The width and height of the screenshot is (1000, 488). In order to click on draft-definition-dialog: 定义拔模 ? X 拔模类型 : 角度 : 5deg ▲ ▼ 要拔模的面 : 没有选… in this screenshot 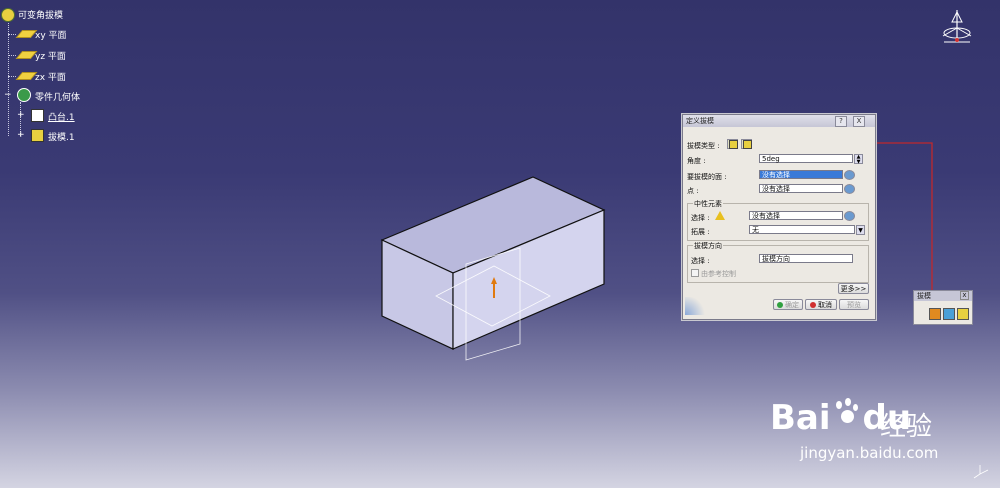, I will do `click(779, 217)`.